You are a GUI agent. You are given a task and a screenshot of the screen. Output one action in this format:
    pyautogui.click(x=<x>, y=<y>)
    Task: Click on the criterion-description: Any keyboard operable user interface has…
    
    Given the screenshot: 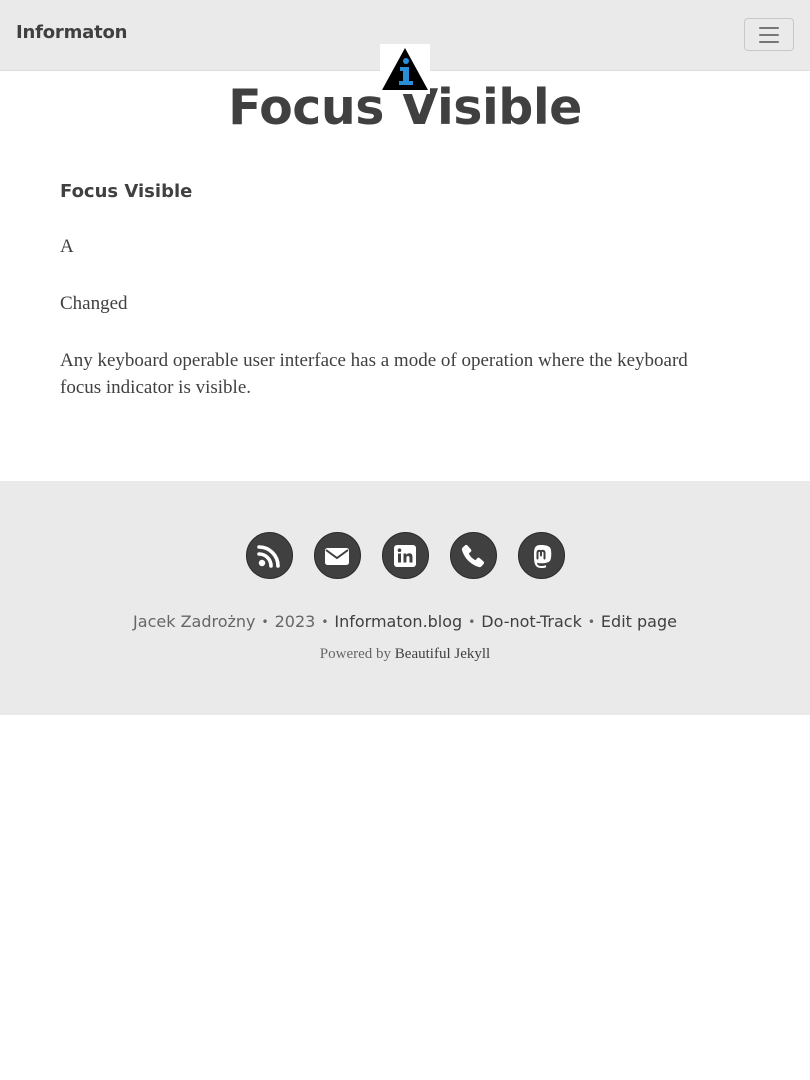 What is the action you would take?
    pyautogui.click(x=374, y=374)
    